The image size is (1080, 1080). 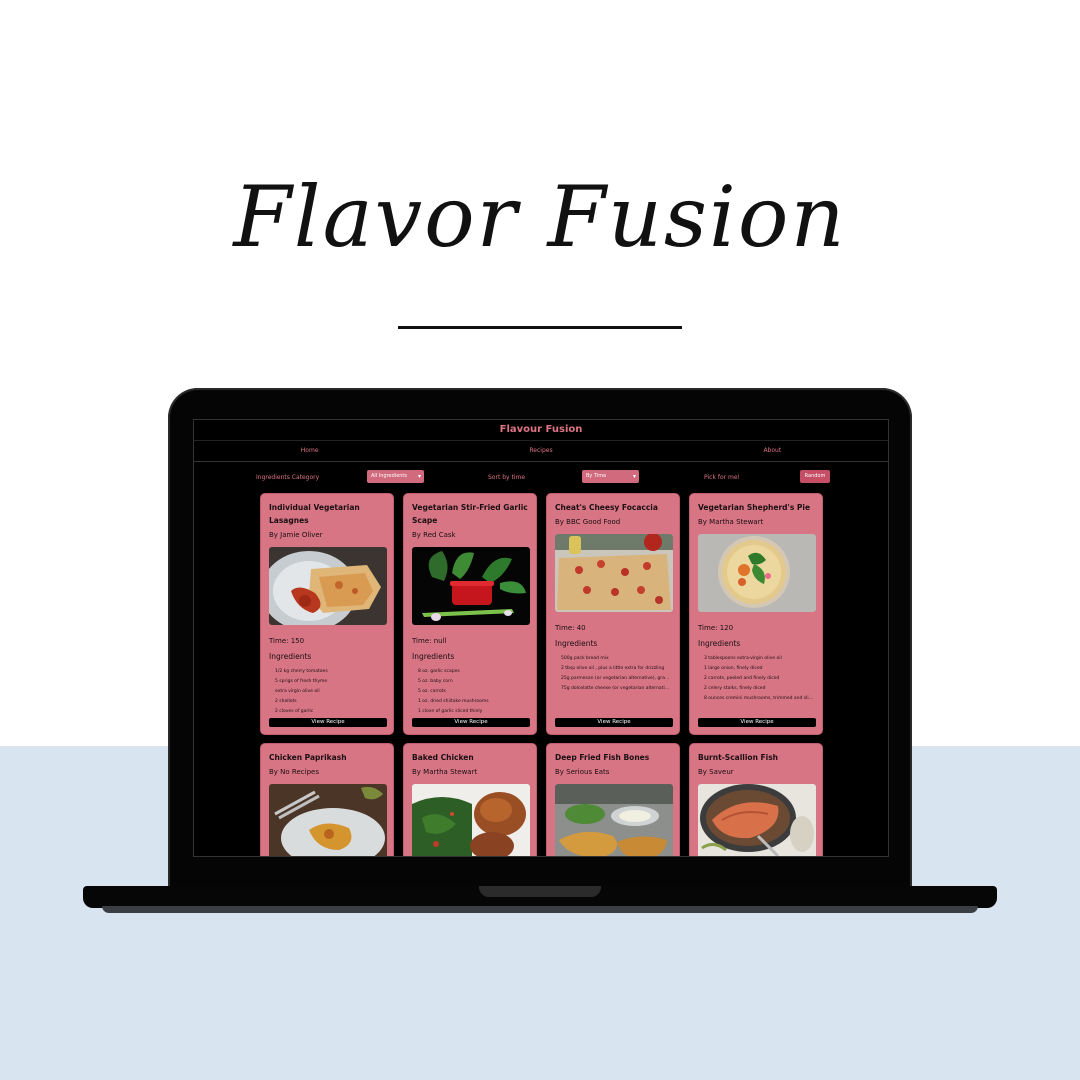 I want to click on greens-photo, so click(x=471, y=586).